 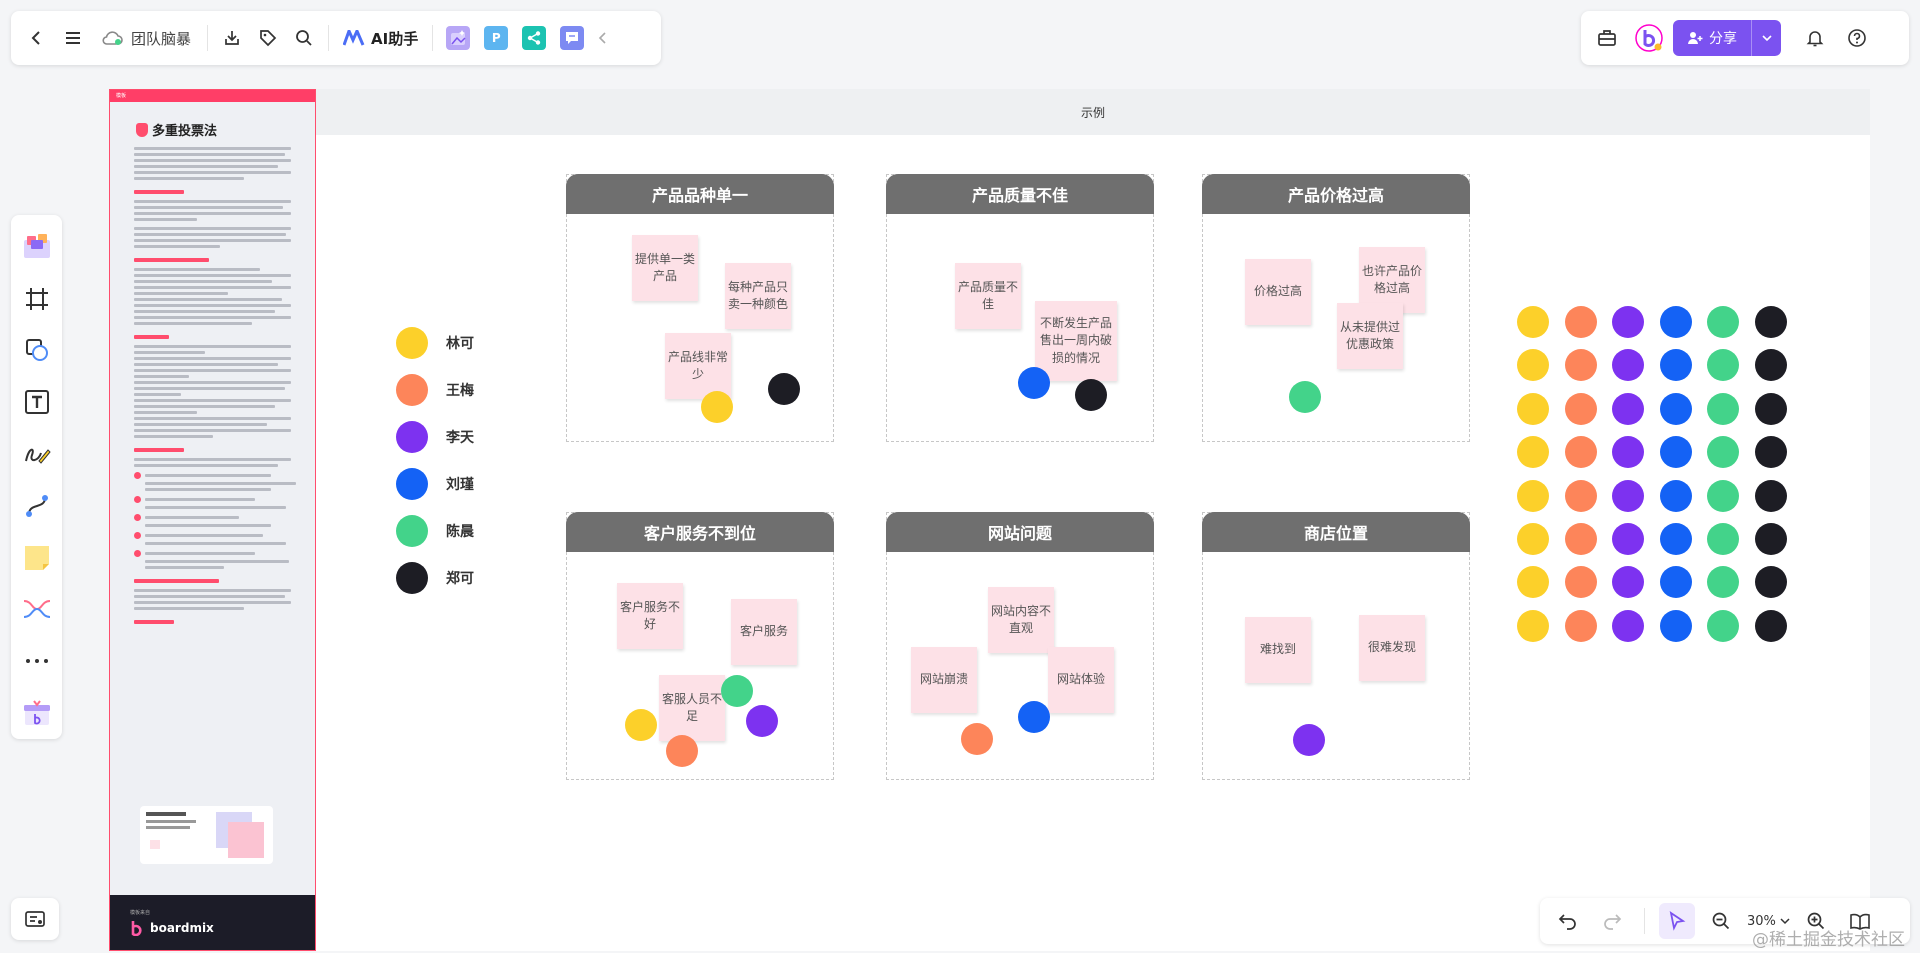 What do you see at coordinates (700, 308) in the screenshot?
I see `category-card: 产品品种单一 提供单一类产品 每种产品只卖一种颜色 产品线非常少` at bounding box center [700, 308].